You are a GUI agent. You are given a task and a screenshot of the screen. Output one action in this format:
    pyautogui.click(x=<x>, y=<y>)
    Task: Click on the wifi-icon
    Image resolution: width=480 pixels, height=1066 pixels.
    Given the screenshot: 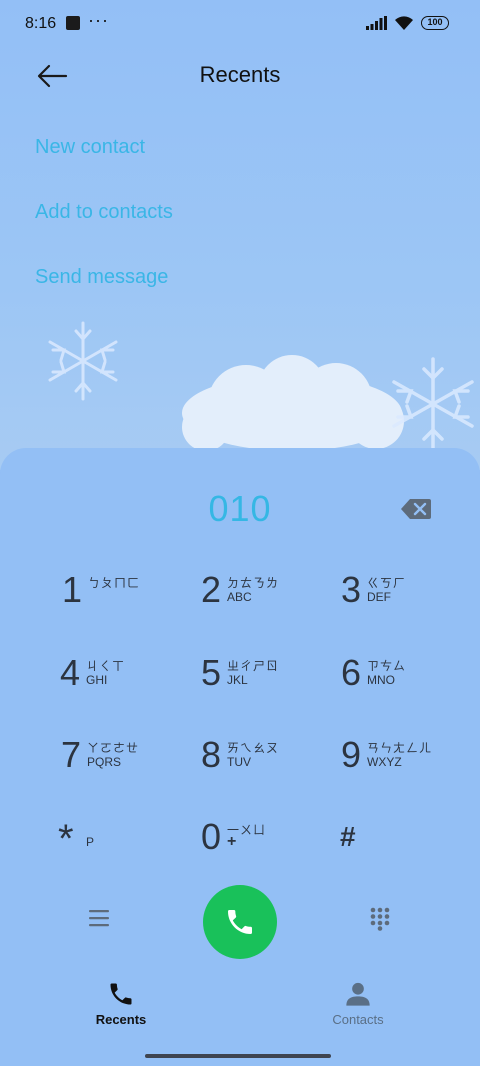 What is the action you would take?
    pyautogui.click(x=404, y=23)
    